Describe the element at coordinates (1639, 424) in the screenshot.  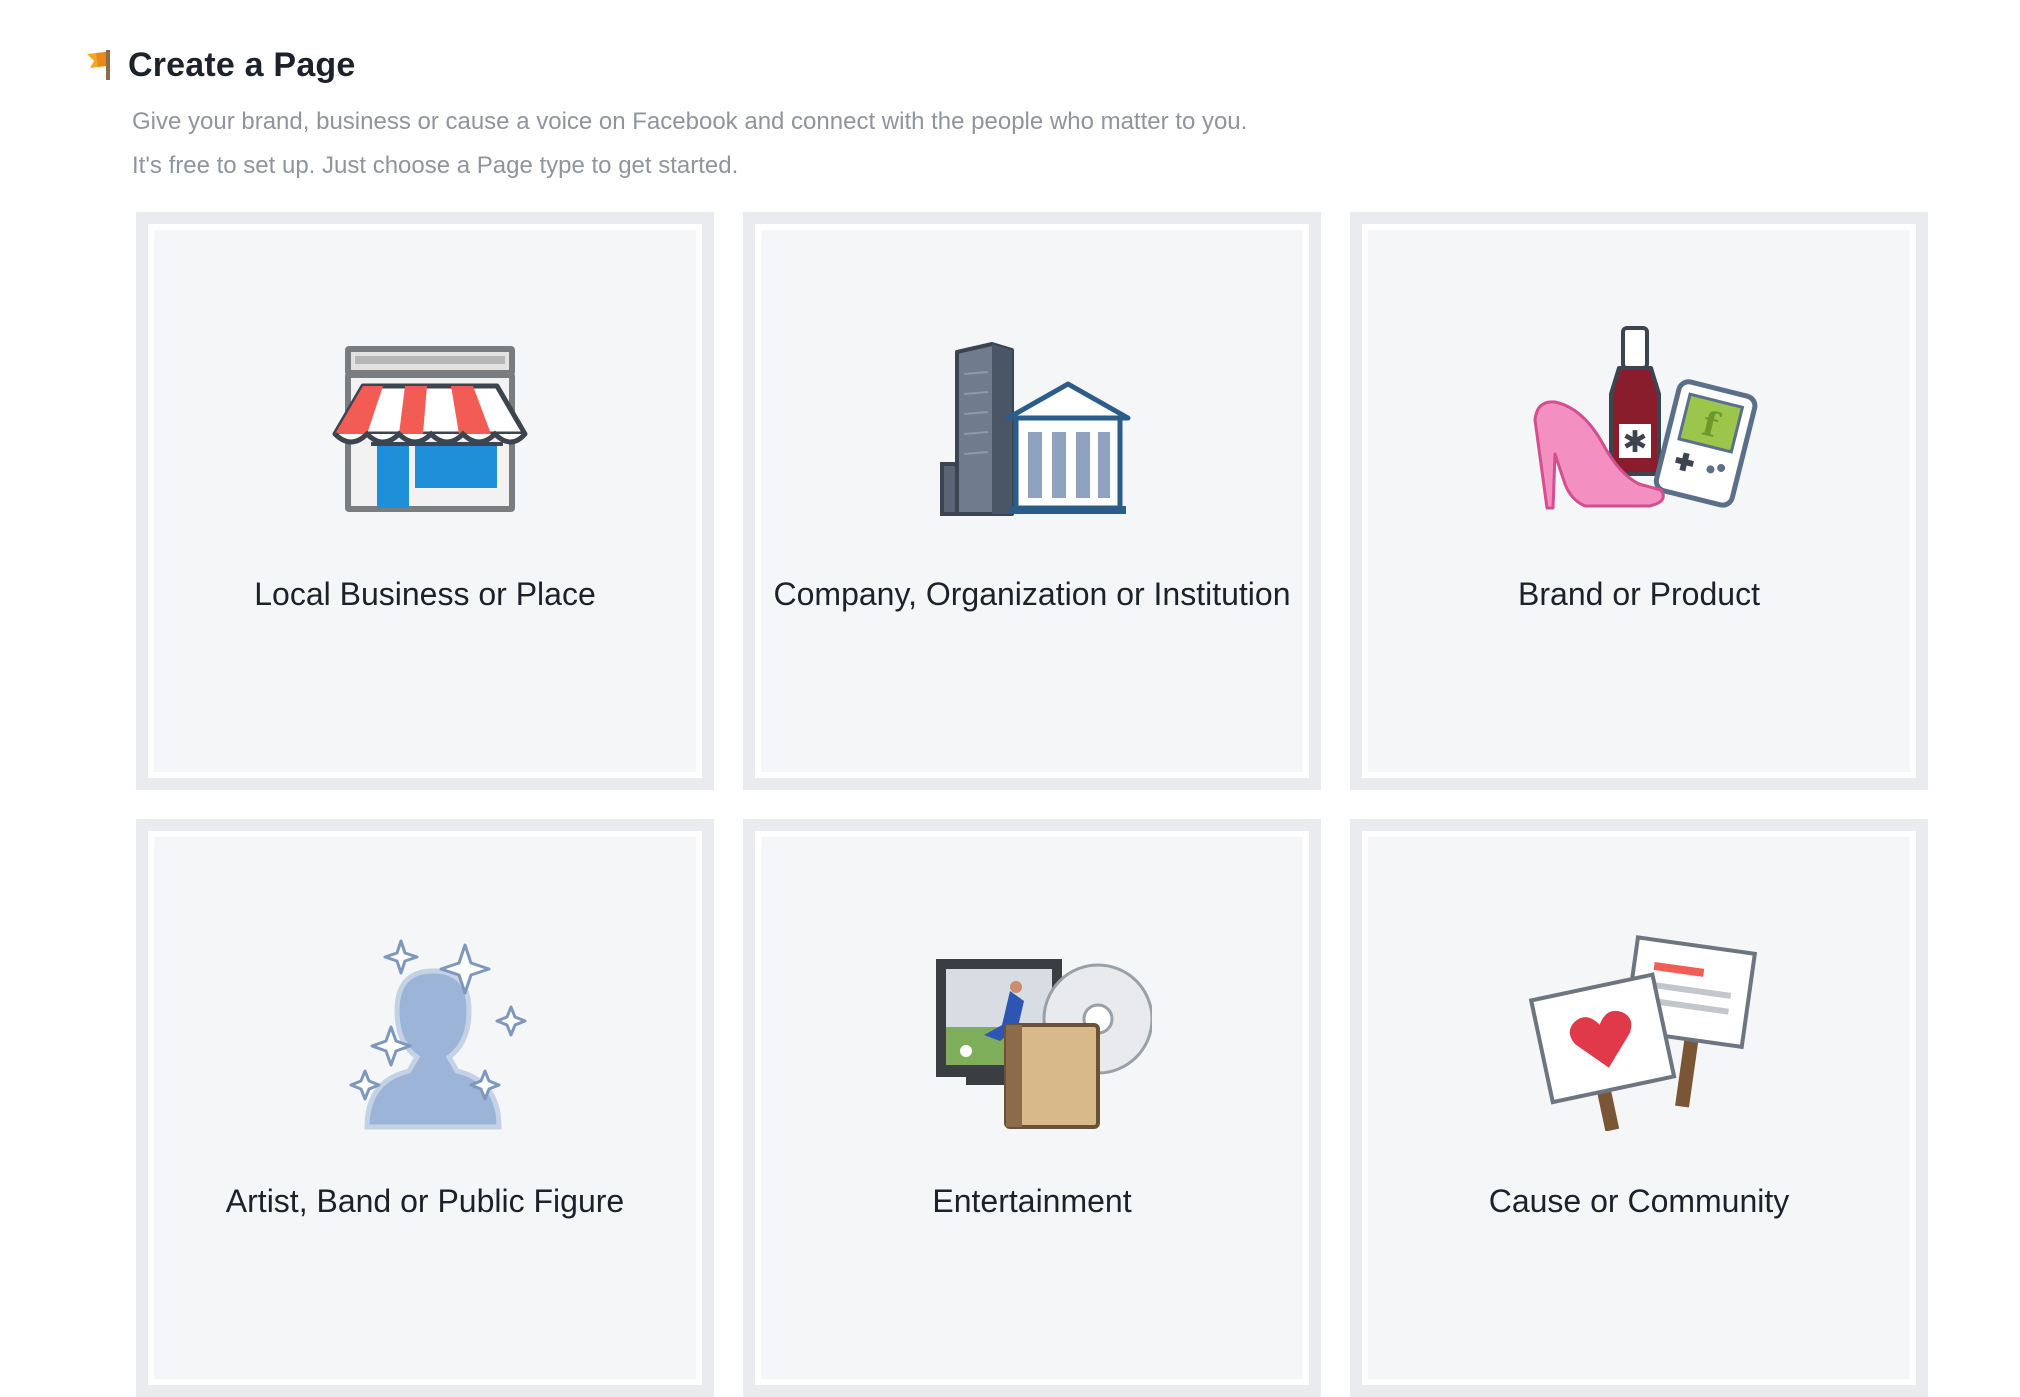
I see `products-icon: ✱ f` at that location.